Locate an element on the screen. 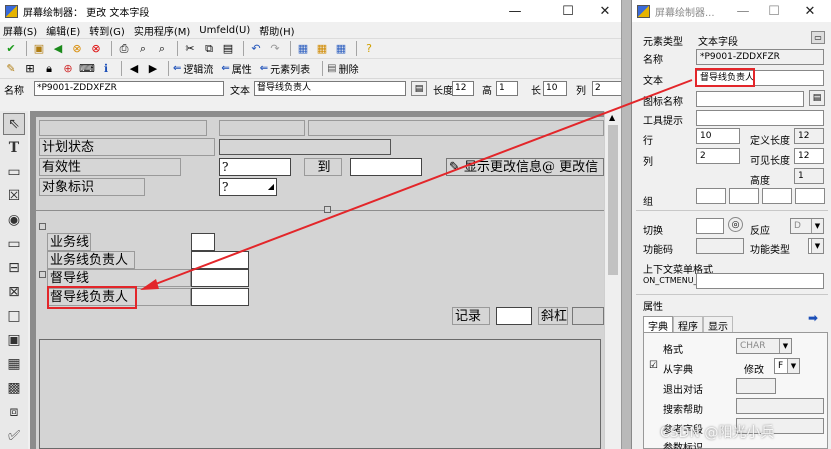 Image resolution: width=831 pixels, height=449 pixels. menu-utilities: 实用程序(M) is located at coordinates (162, 30).